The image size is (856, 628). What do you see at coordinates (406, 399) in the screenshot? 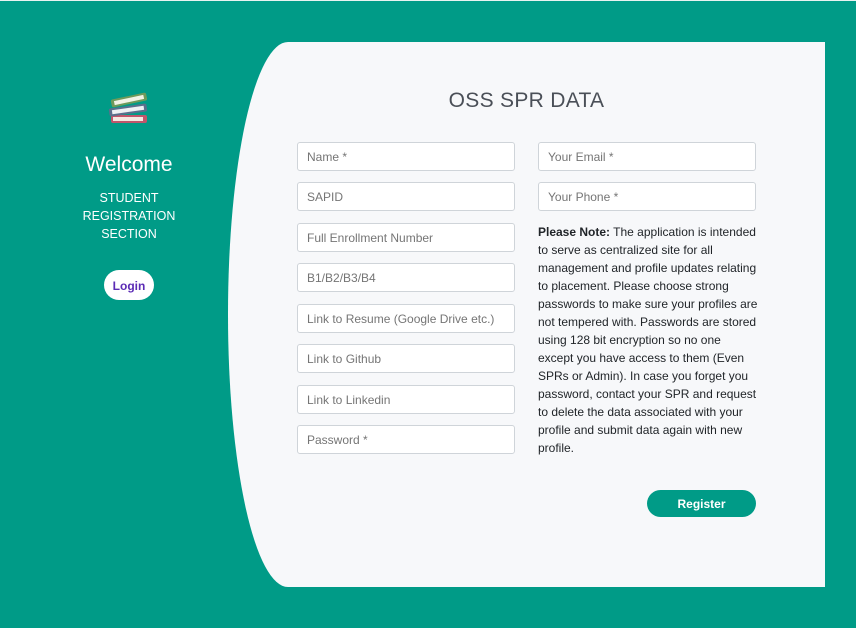
I see `linkedin-link-input` at bounding box center [406, 399].